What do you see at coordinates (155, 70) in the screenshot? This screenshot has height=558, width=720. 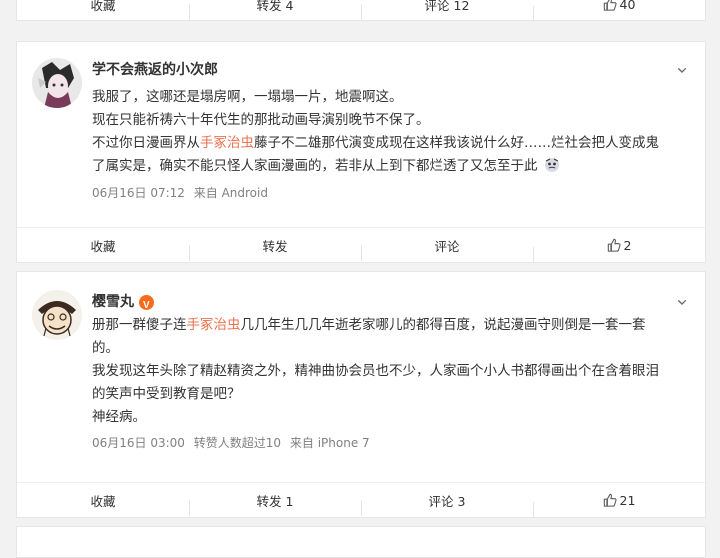 I see `username: 学不会燕返的小次郎` at bounding box center [155, 70].